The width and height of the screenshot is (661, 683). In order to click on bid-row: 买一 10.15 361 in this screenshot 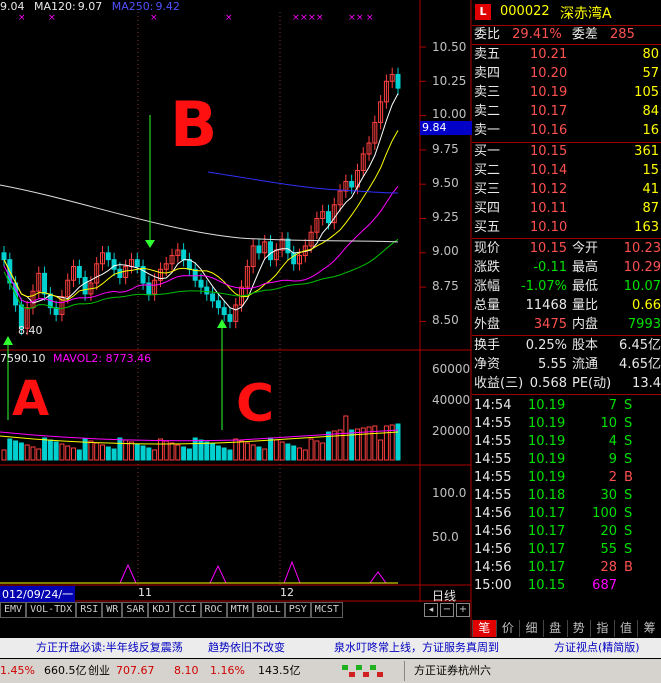, I will do `click(567, 152)`.